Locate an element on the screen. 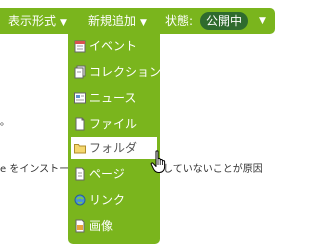 The image size is (320, 252). image-icon is located at coordinates (80, 226).